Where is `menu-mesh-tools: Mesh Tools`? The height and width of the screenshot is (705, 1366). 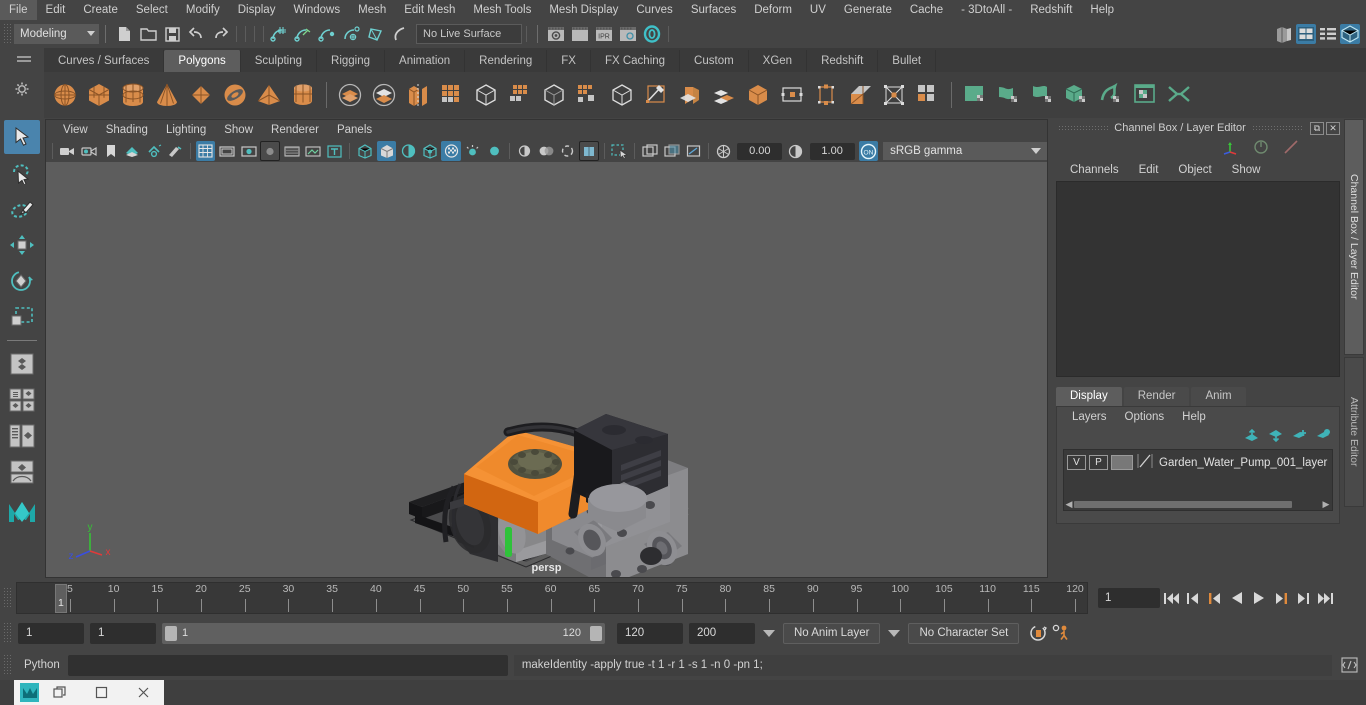 menu-mesh-tools: Mesh Tools is located at coordinates (502, 10).